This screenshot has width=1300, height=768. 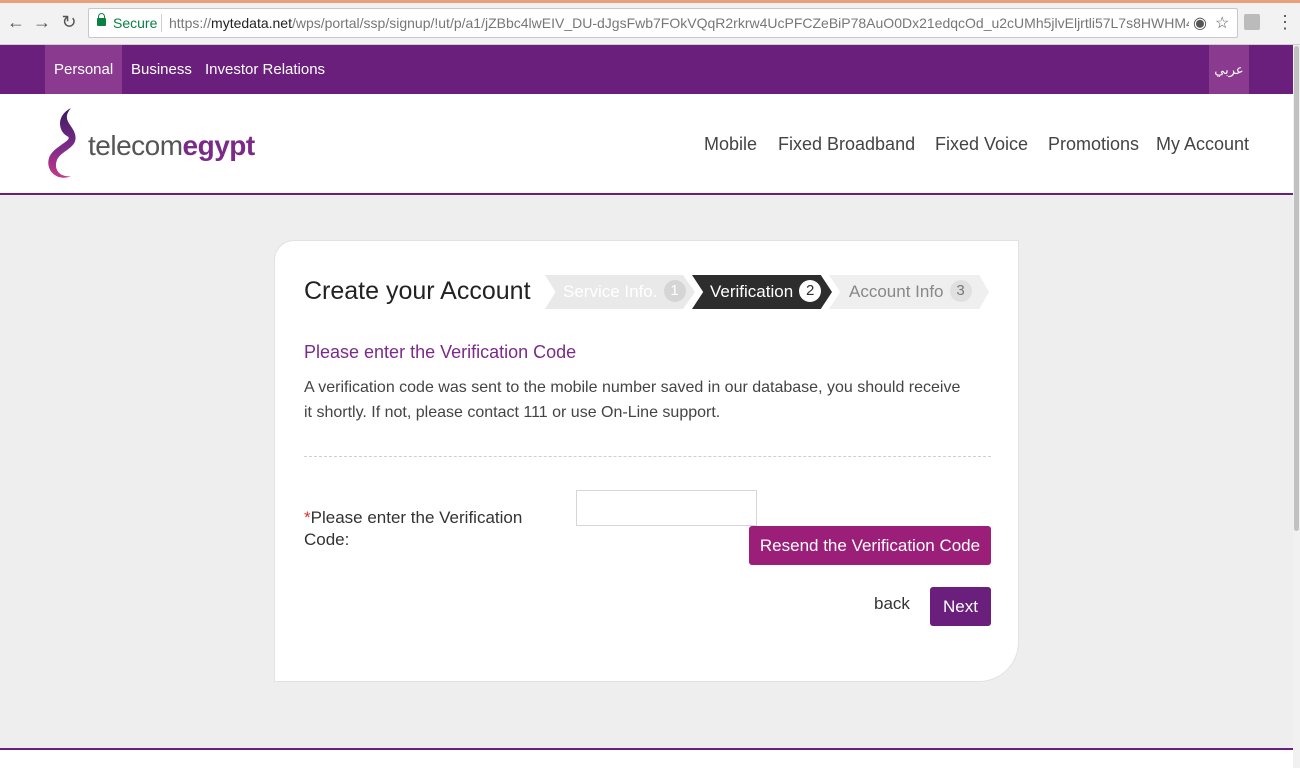 What do you see at coordinates (219, 145) in the screenshot?
I see `logo-word-egypt: egypt` at bounding box center [219, 145].